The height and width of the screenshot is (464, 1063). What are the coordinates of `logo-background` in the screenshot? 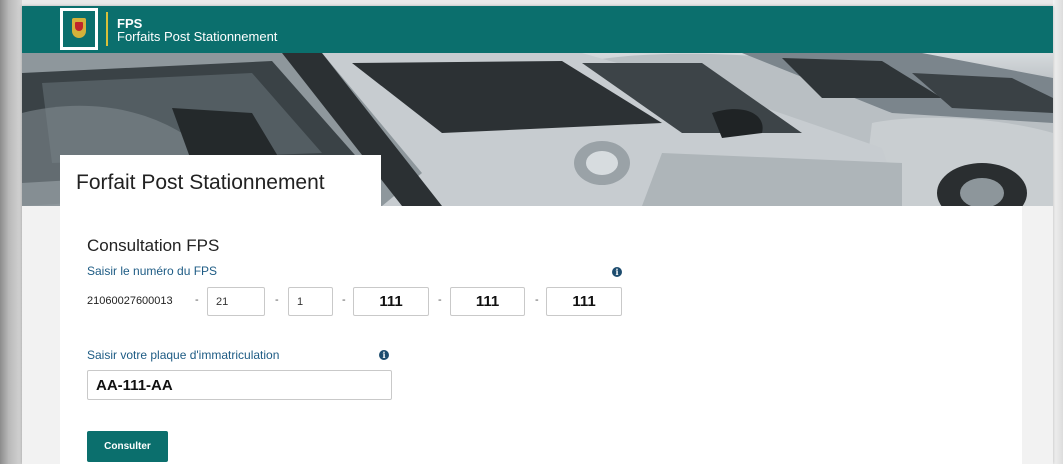 It's located at (79, 29).